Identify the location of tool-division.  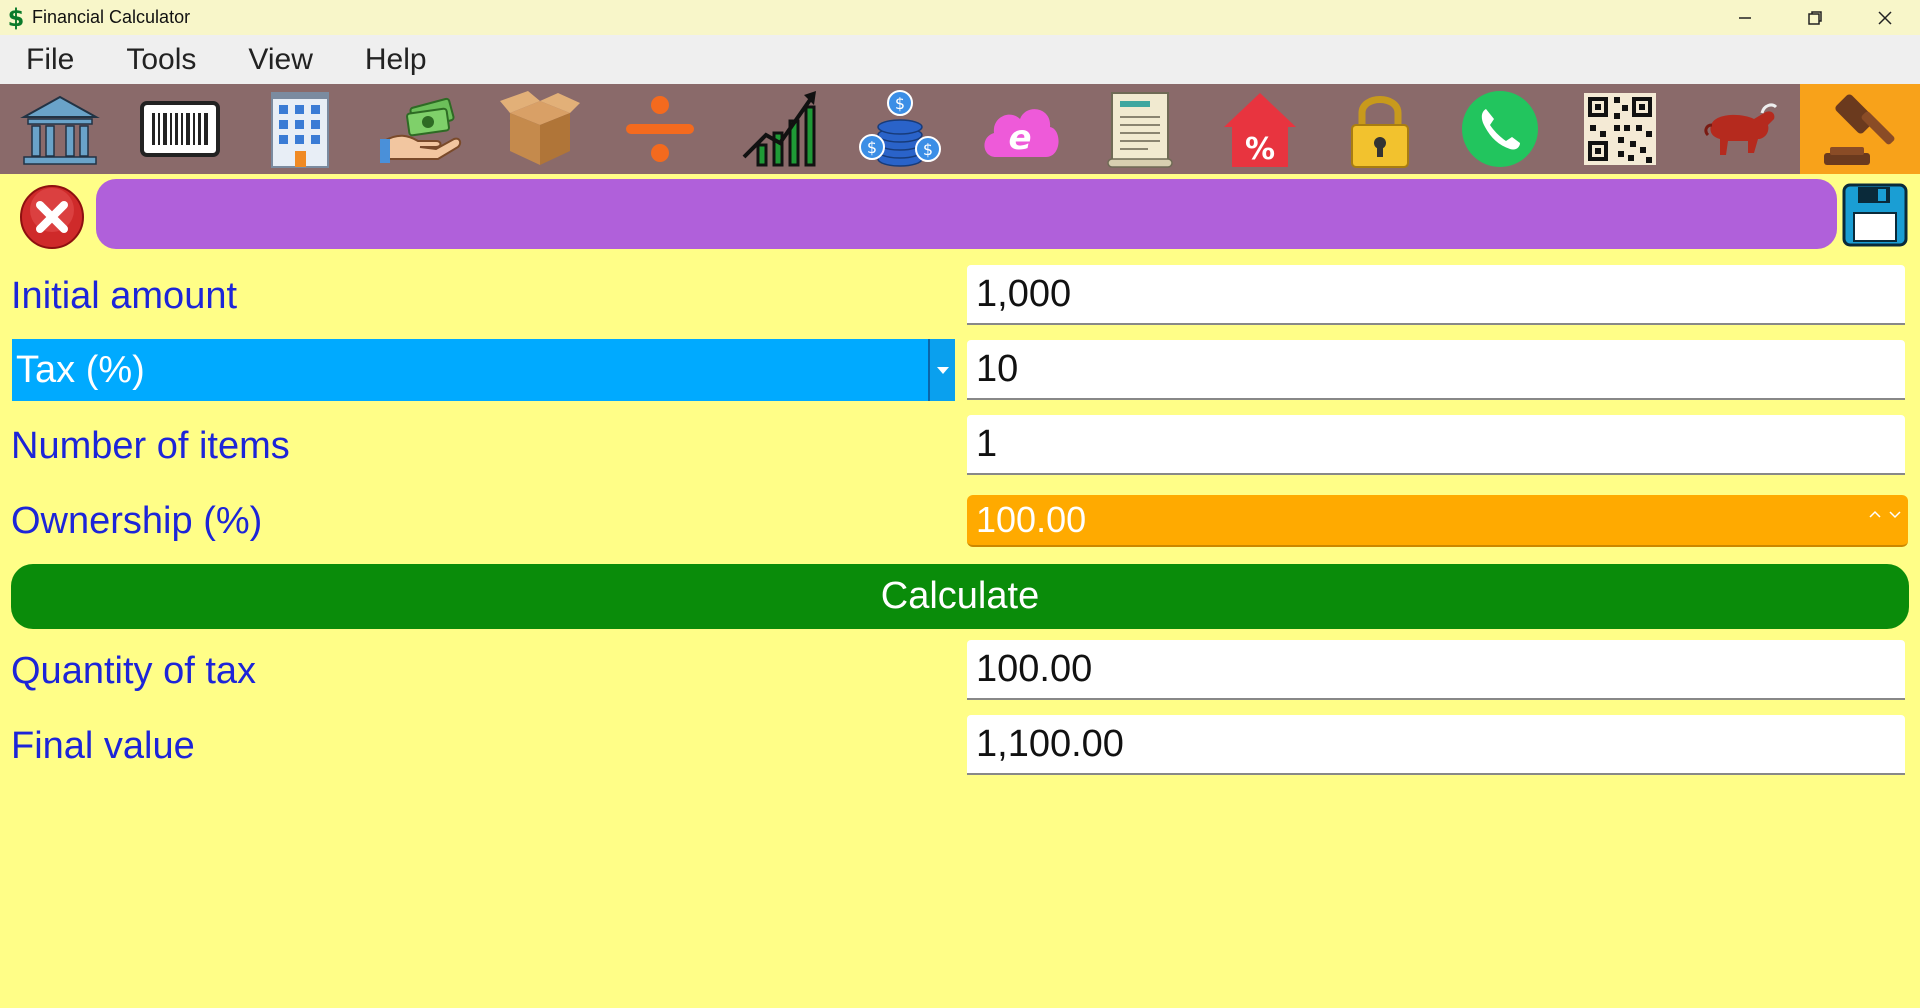
(660, 129).